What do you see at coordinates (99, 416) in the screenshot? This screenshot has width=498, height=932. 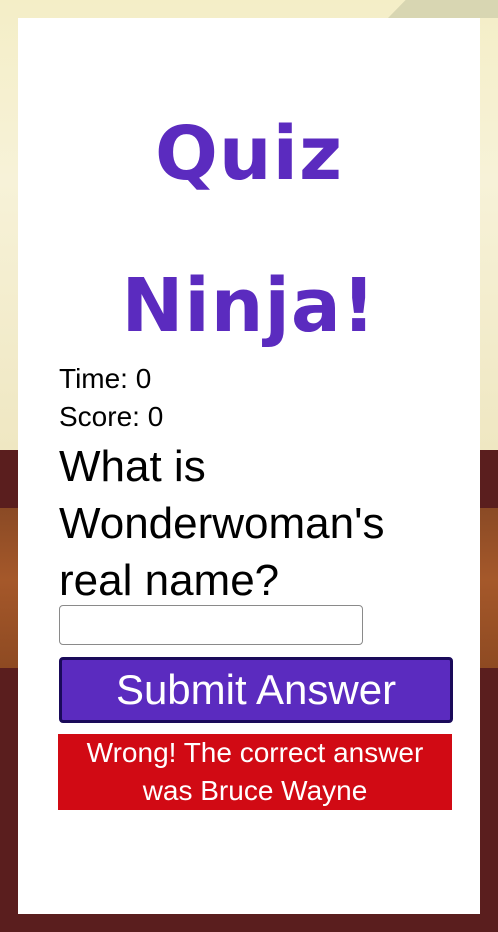 I see `score-label: Score:` at bounding box center [99, 416].